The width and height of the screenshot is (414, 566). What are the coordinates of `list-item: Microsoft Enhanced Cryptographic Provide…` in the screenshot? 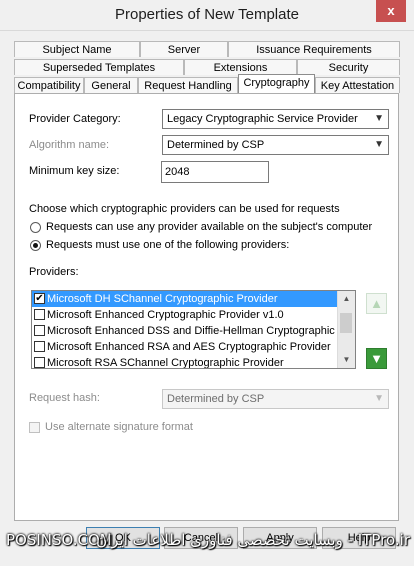 It's located at (184, 315).